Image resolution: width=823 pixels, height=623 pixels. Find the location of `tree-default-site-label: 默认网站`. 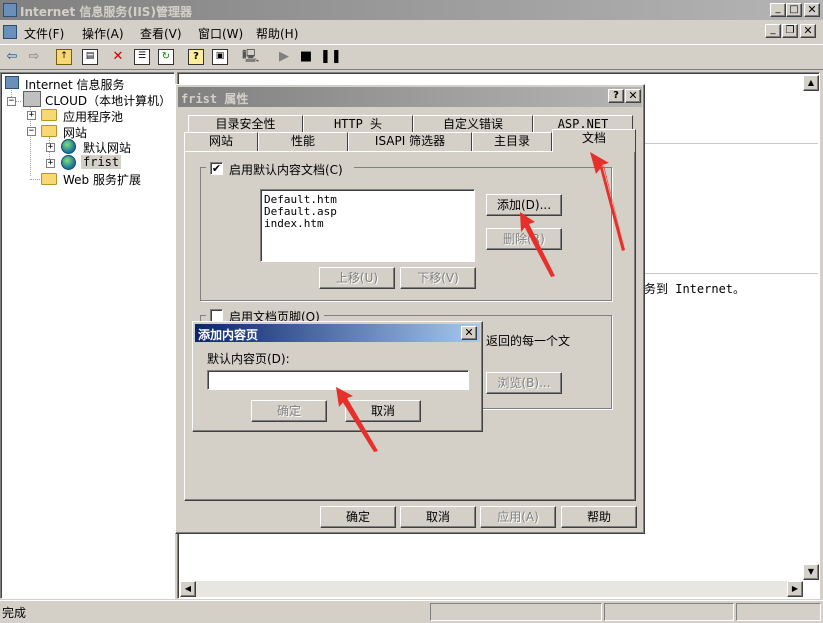

tree-default-site-label: 默认网站 is located at coordinates (107, 147).